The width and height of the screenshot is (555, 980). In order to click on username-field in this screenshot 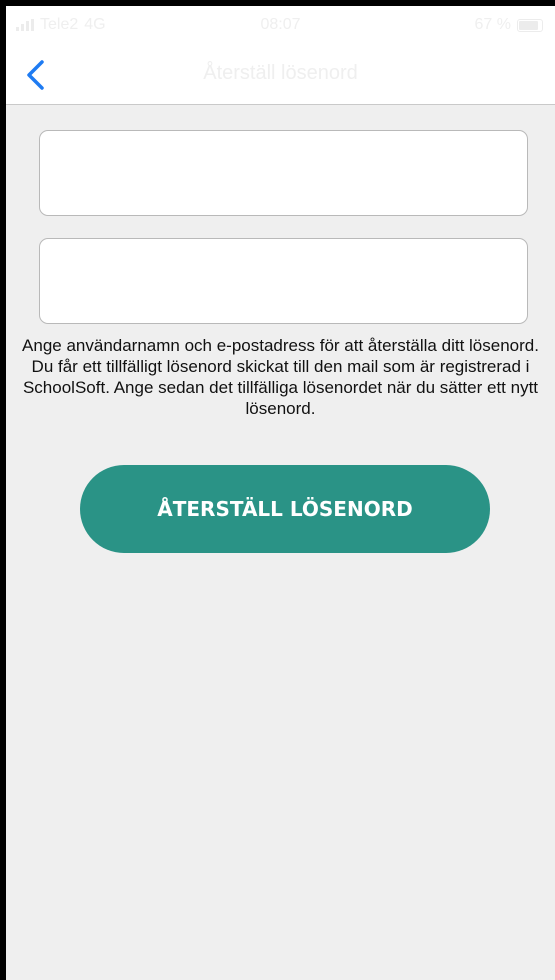, I will do `click(283, 173)`.